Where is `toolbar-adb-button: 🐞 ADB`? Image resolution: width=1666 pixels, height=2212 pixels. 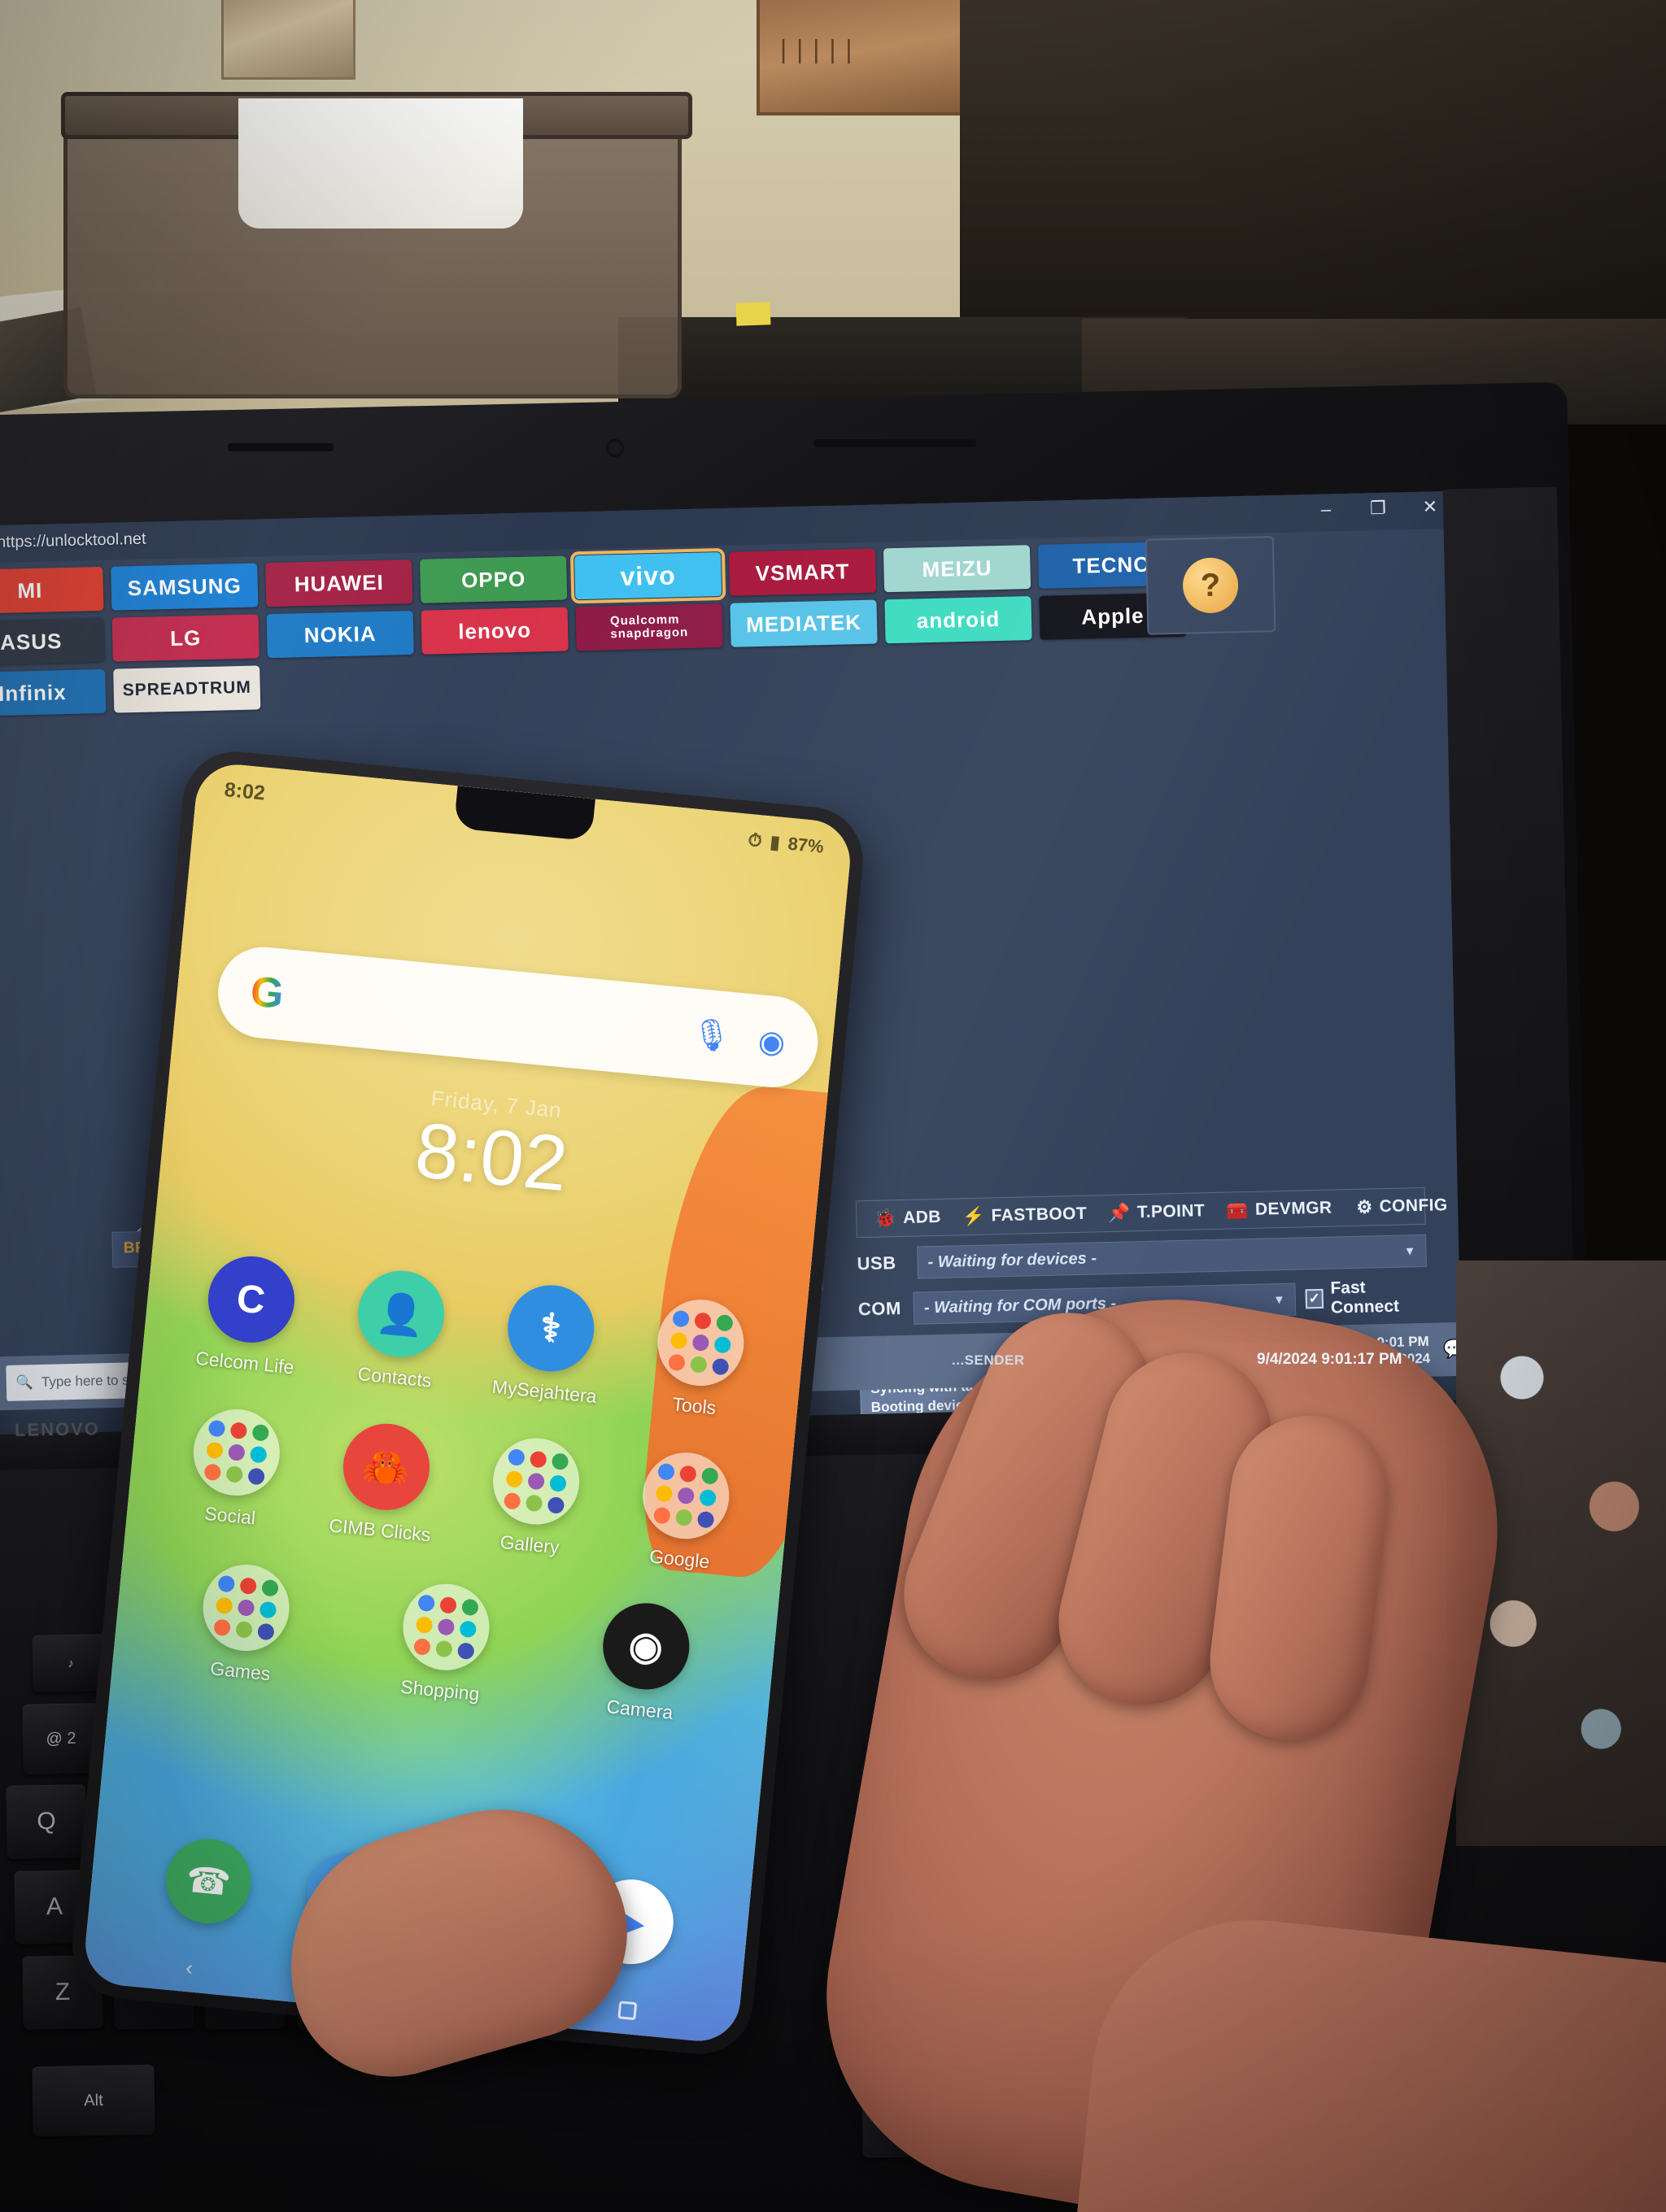
toolbar-adb-button: 🐞 ADB is located at coordinates (907, 1218).